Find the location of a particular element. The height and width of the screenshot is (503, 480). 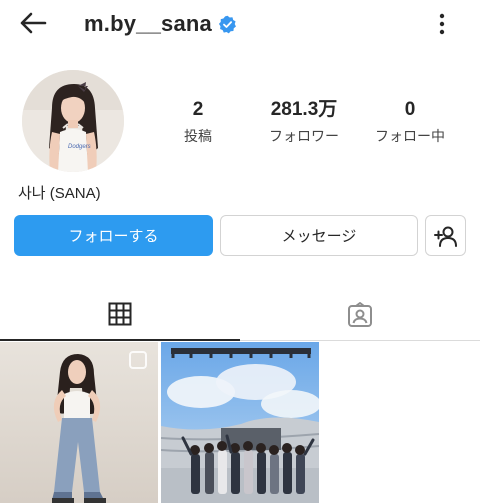

svg-text: Dodgers is located at coordinates (79, 147).